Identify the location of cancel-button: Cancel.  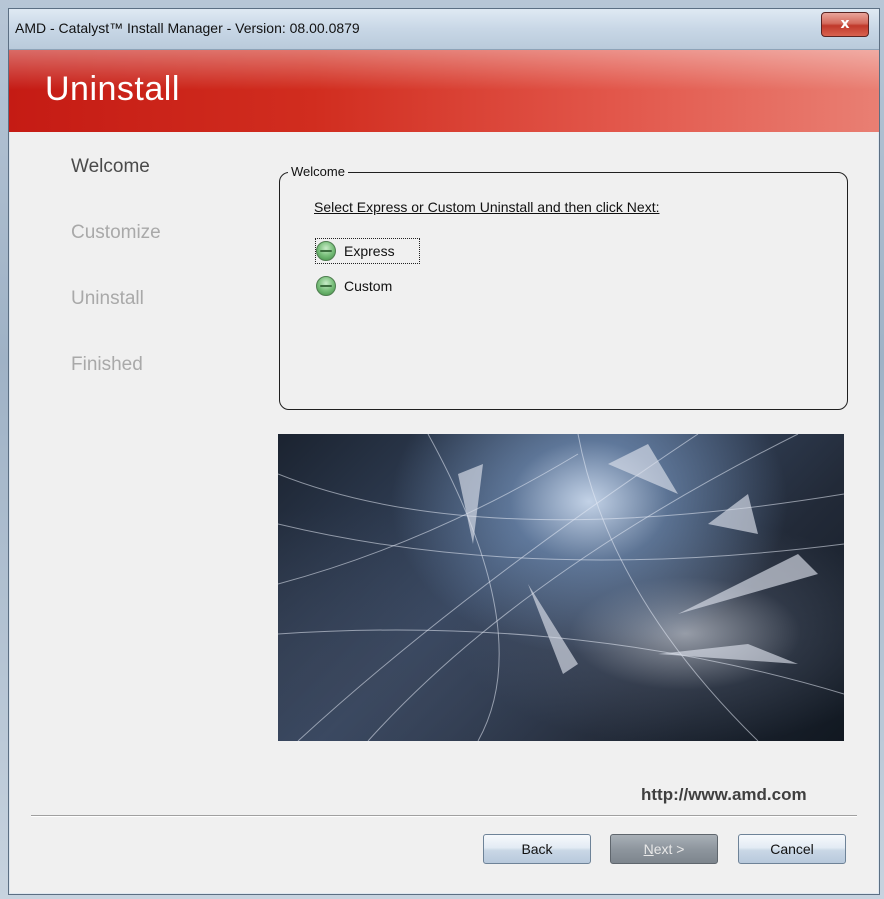
(792, 849).